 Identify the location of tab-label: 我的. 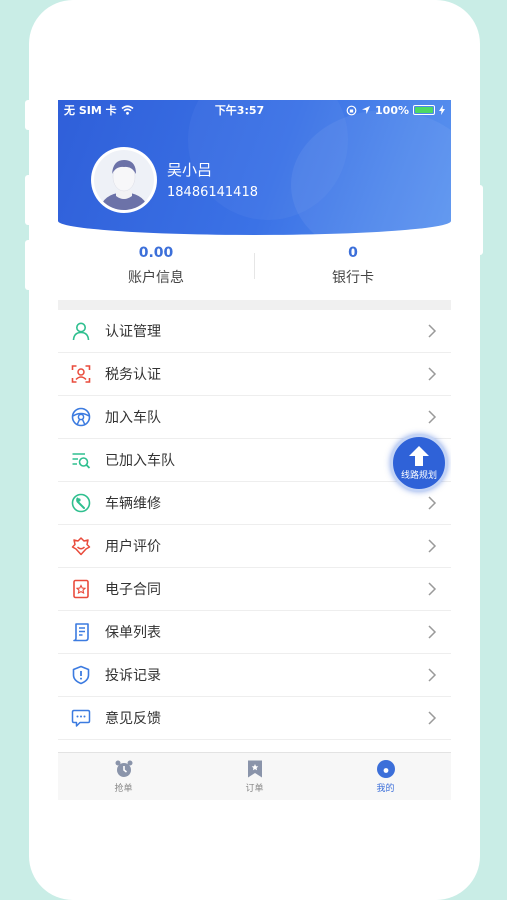
(385, 789).